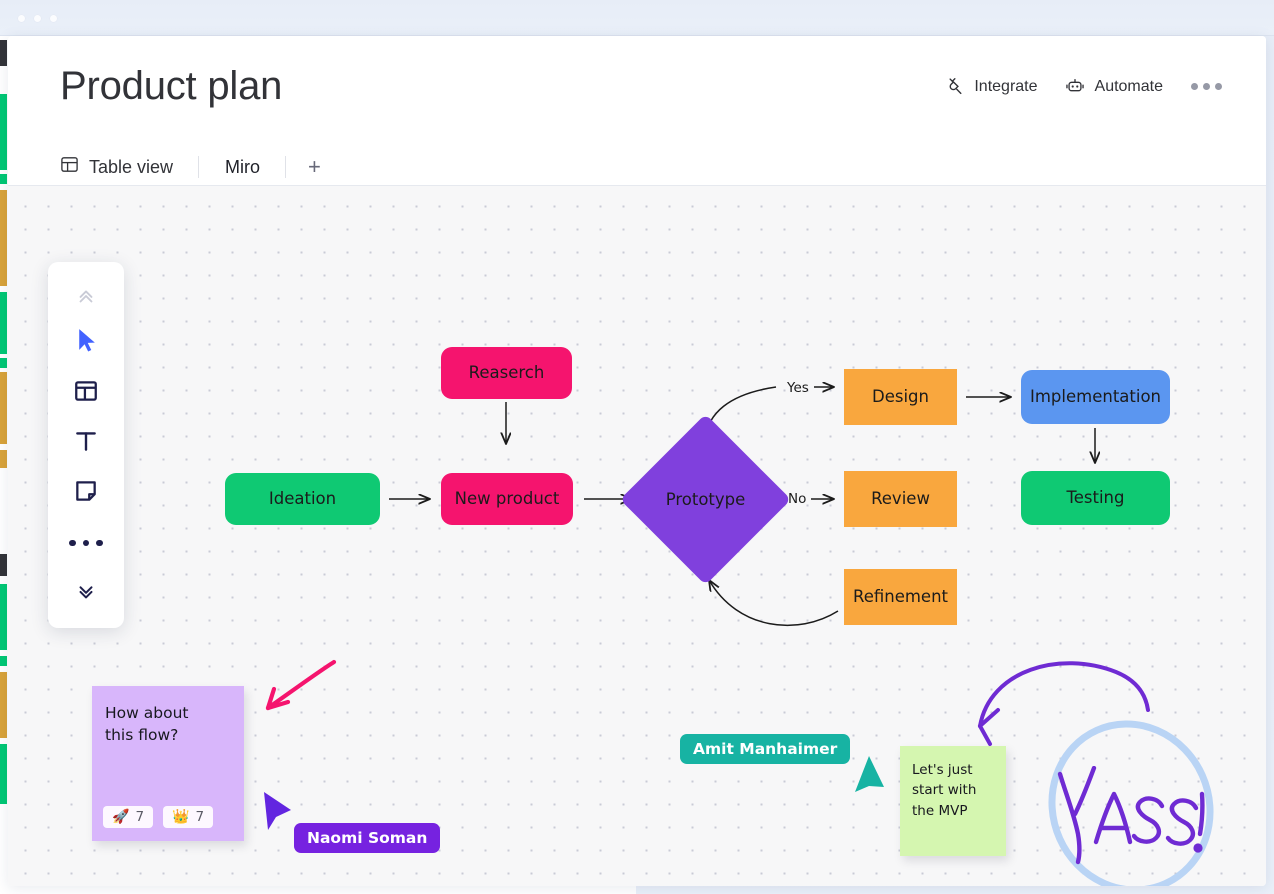 The width and height of the screenshot is (1274, 894). I want to click on more-options-button, so click(1206, 86).